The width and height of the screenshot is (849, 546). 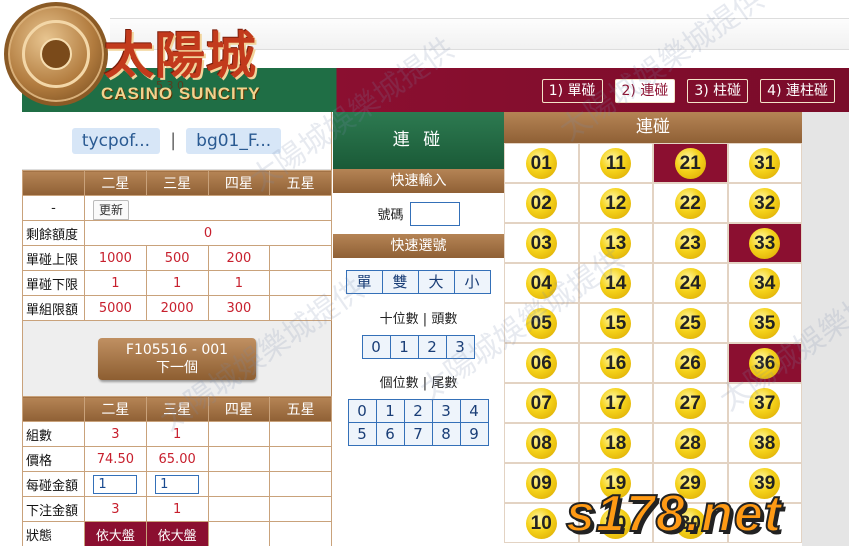 I want to click on number-ball: 38, so click(x=765, y=443).